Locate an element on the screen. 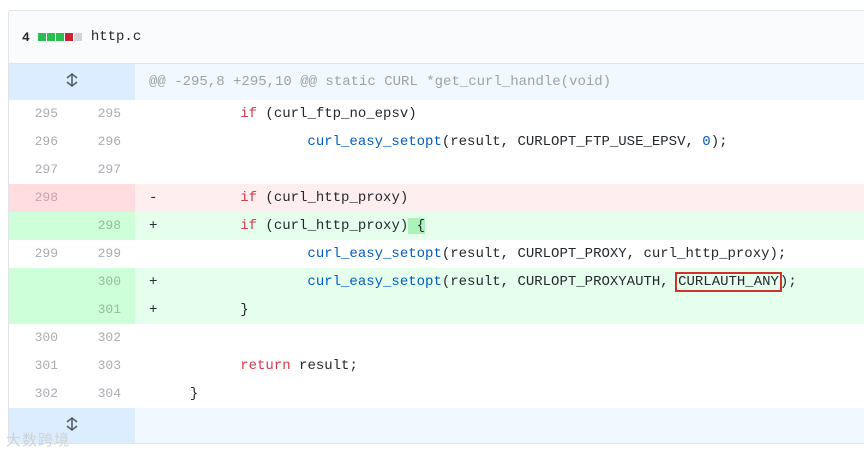 Image resolution: width=864 pixels, height=456 pixels. diff-line: 301 303 return result; is located at coordinates (436, 366).